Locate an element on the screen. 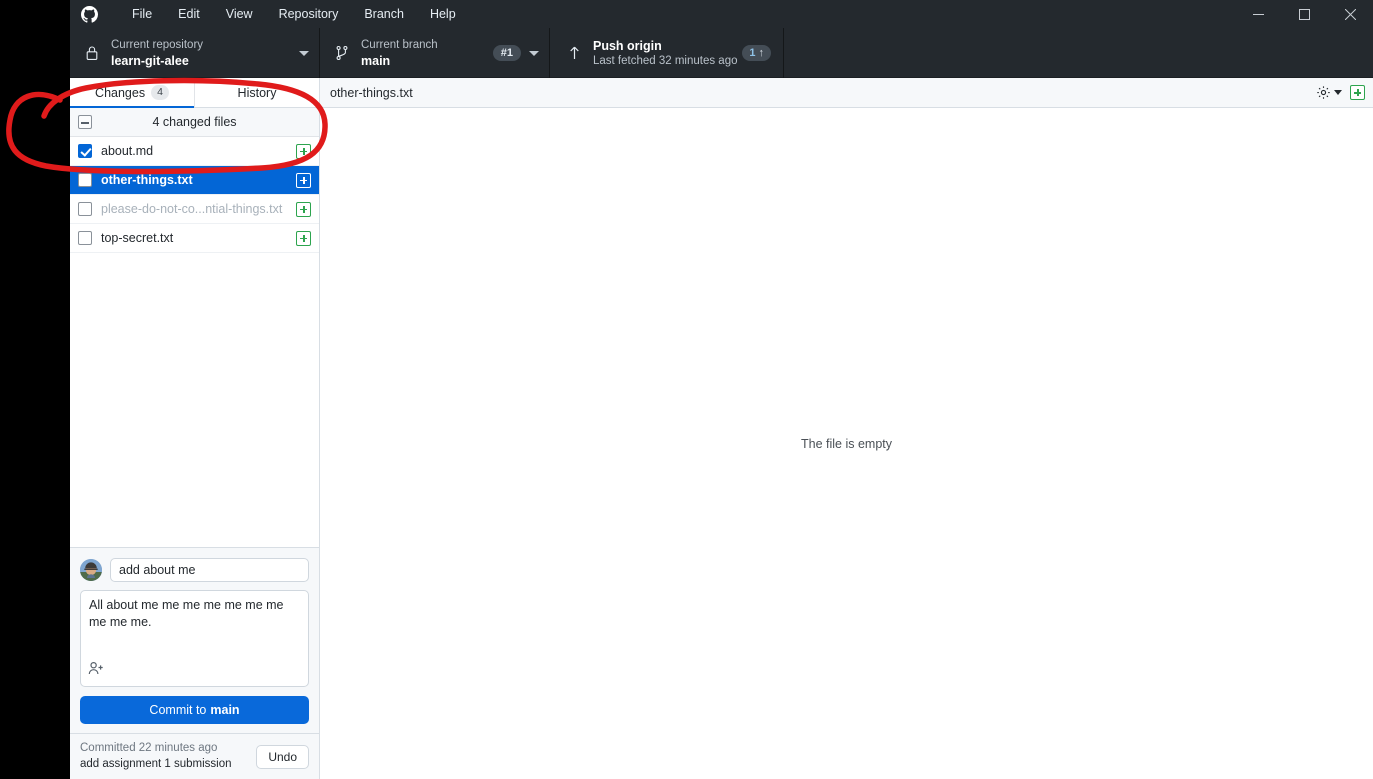 This screenshot has width=1373, height=779. last-commit-status: Committed 22 minutes ago is located at coordinates (149, 748).